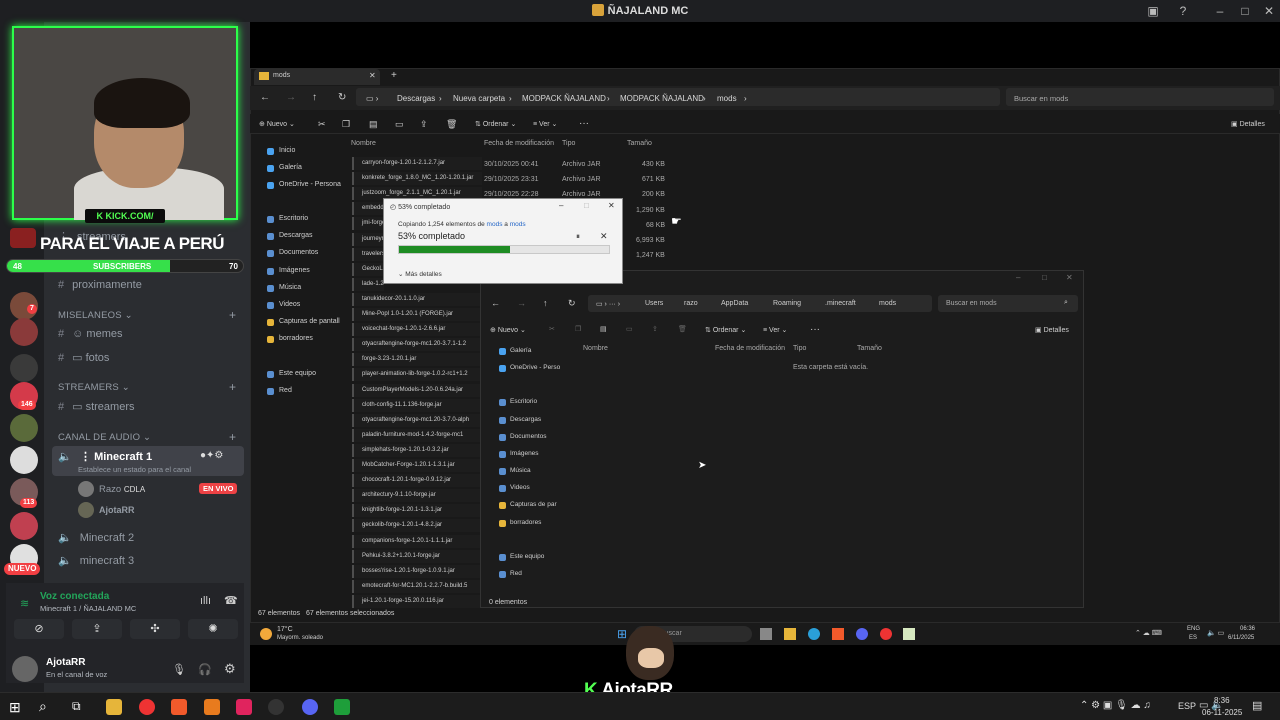 This screenshot has width=1280, height=720. What do you see at coordinates (909, 634) in the screenshot?
I see `app-icon` at bounding box center [909, 634].